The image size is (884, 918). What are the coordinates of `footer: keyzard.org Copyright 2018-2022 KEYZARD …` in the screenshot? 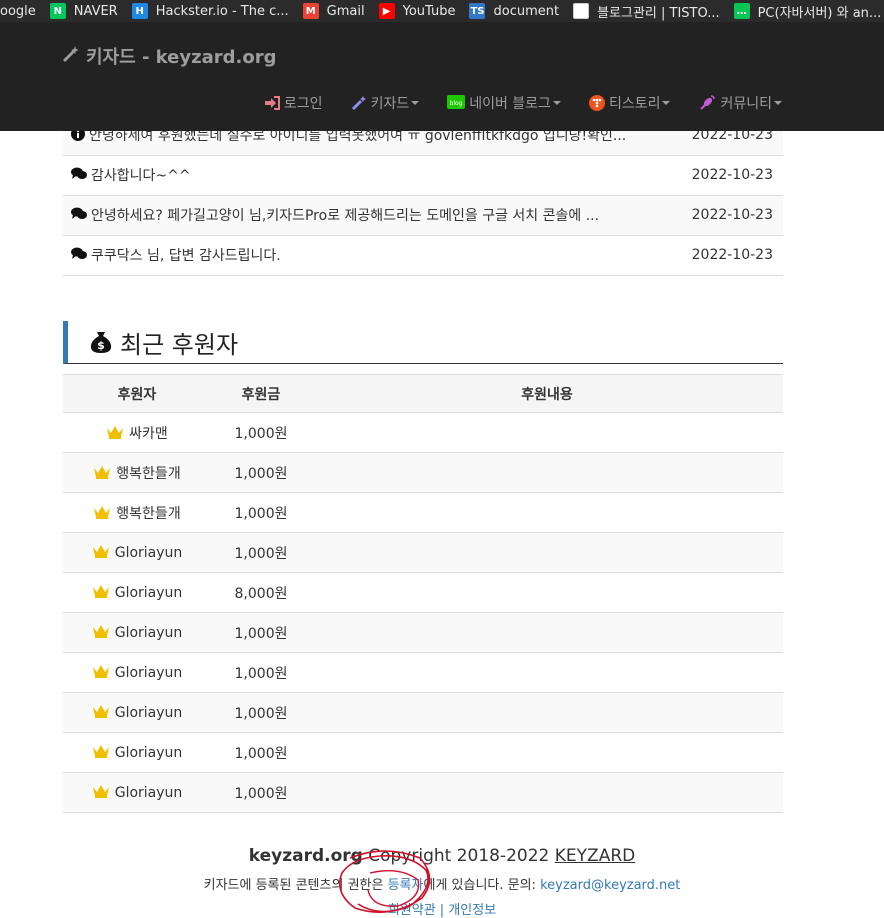 It's located at (442, 882).